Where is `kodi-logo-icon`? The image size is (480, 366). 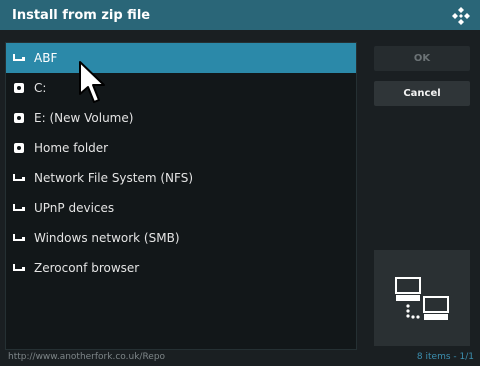
kodi-logo-icon is located at coordinates (461, 16).